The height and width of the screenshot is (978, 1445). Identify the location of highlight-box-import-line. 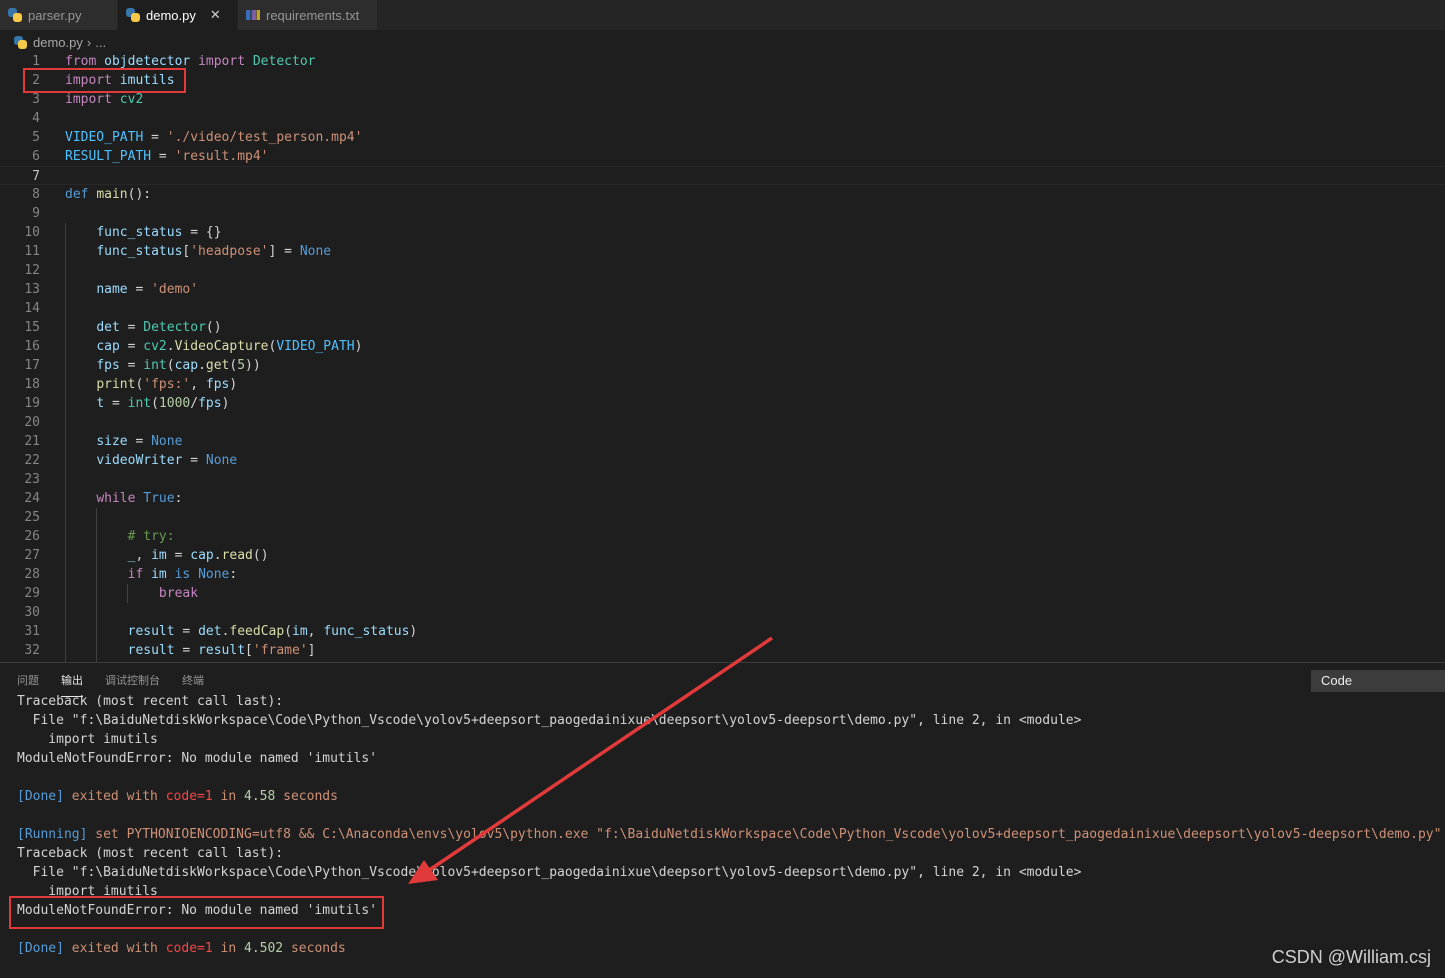
(104, 80).